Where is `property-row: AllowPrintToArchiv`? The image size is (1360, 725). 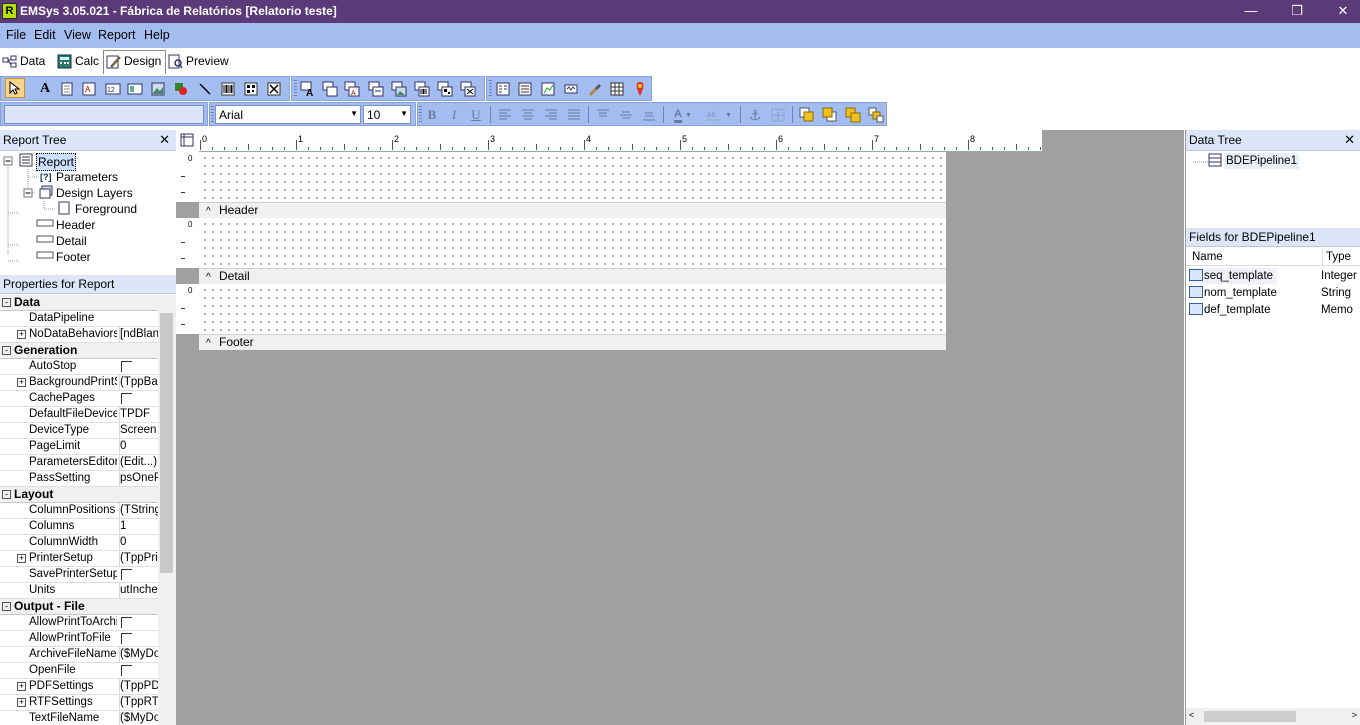 property-row: AllowPrintToArchiv is located at coordinates (79, 623).